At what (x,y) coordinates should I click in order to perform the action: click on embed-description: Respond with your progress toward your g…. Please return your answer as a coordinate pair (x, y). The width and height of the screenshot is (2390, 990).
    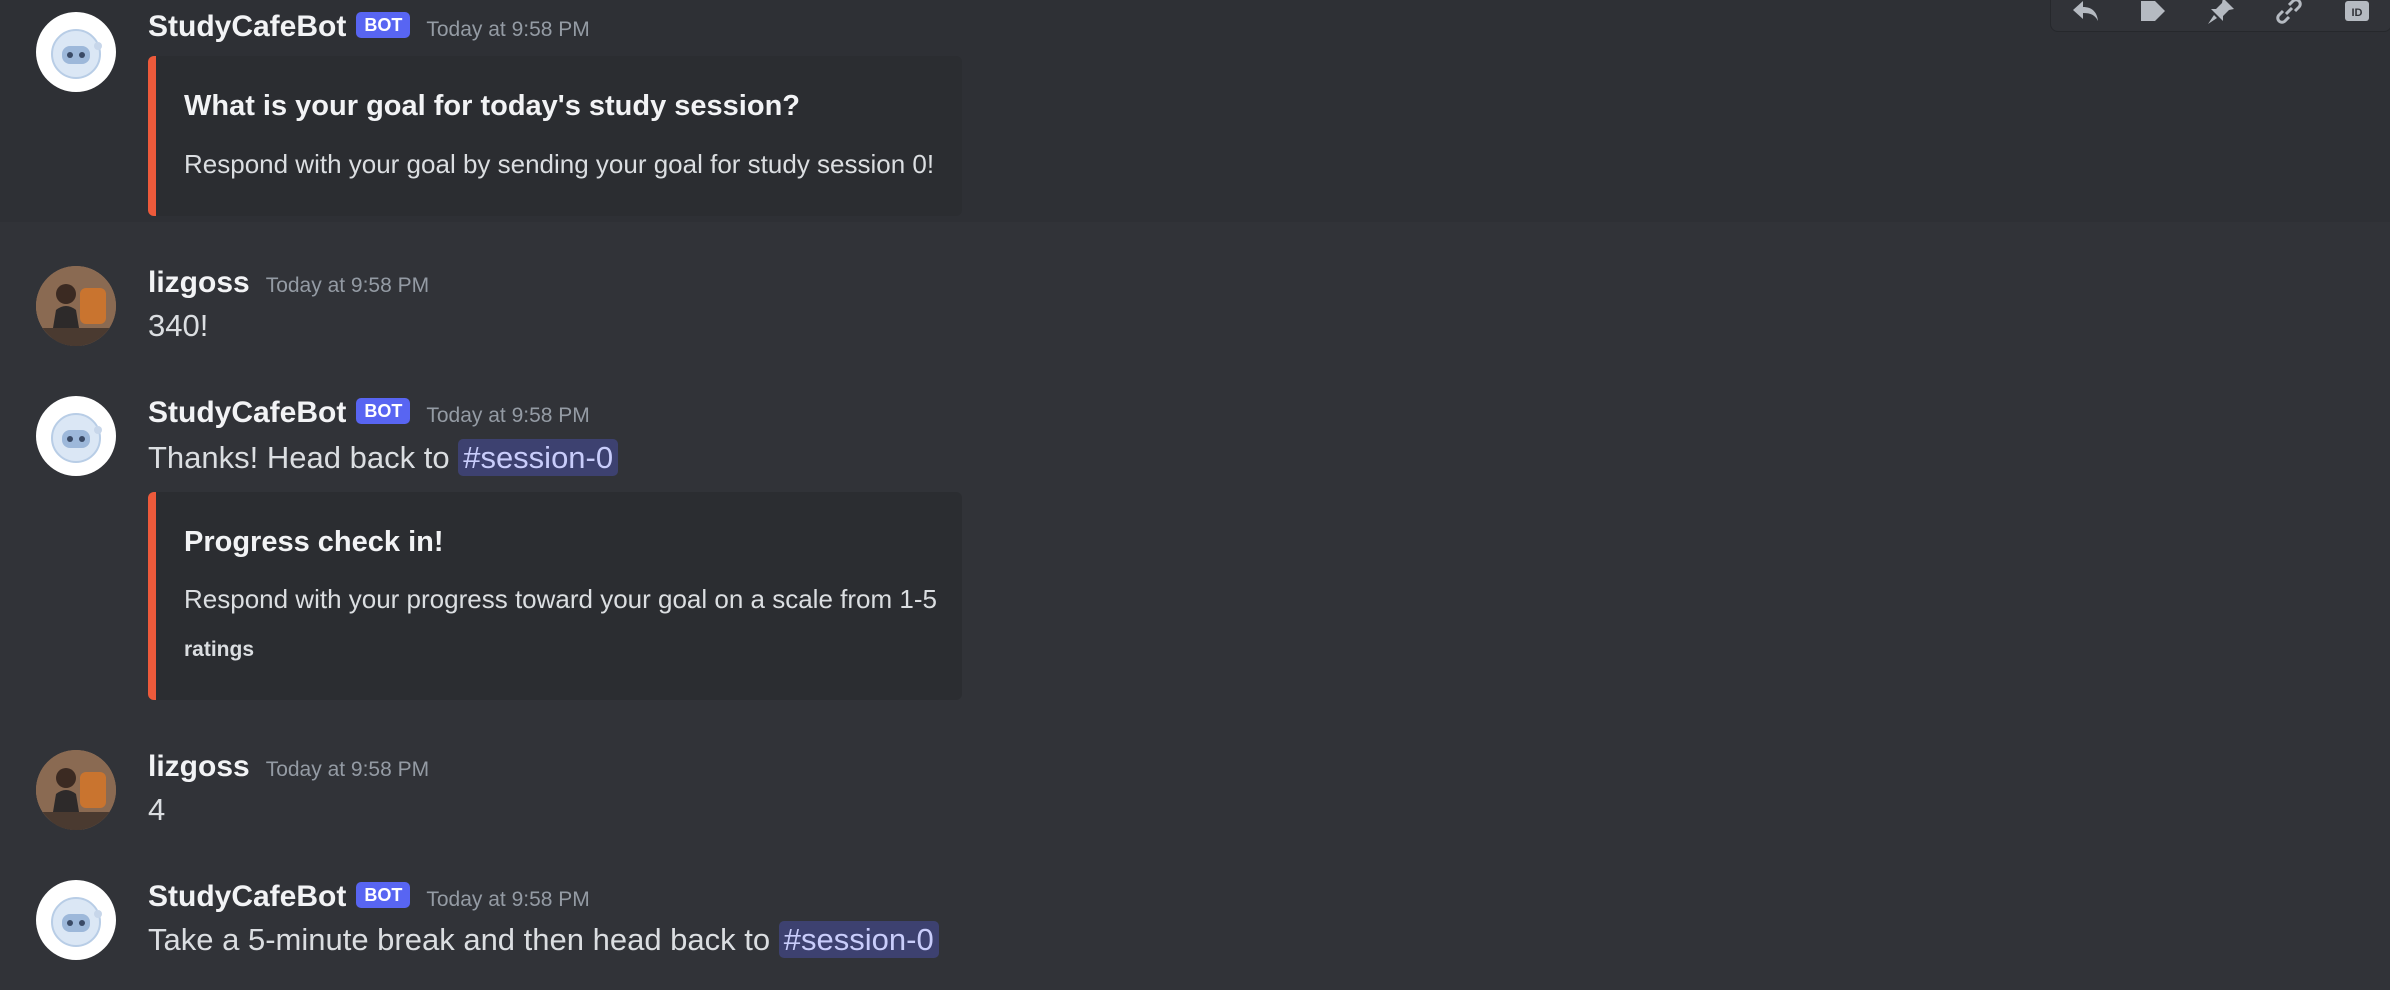
    Looking at the image, I should click on (560, 599).